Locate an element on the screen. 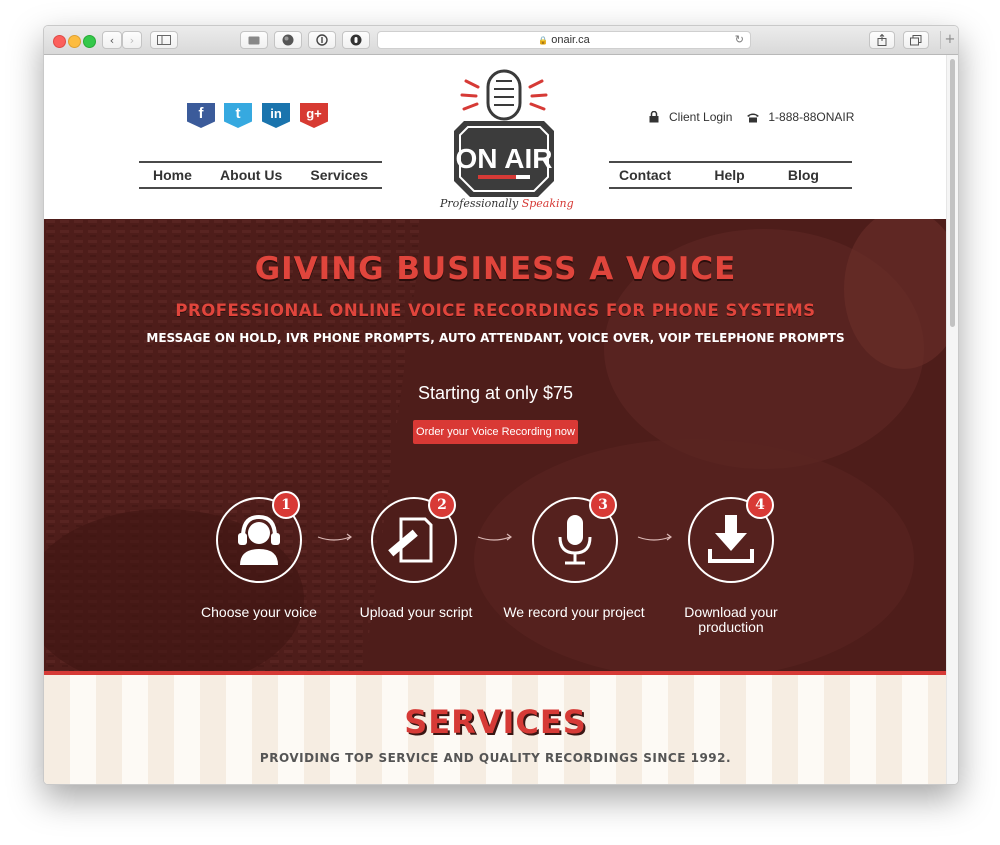 This screenshot has height=845, width=1000. order-recording-button: Order your Voice Recording now is located at coordinates (495, 432).